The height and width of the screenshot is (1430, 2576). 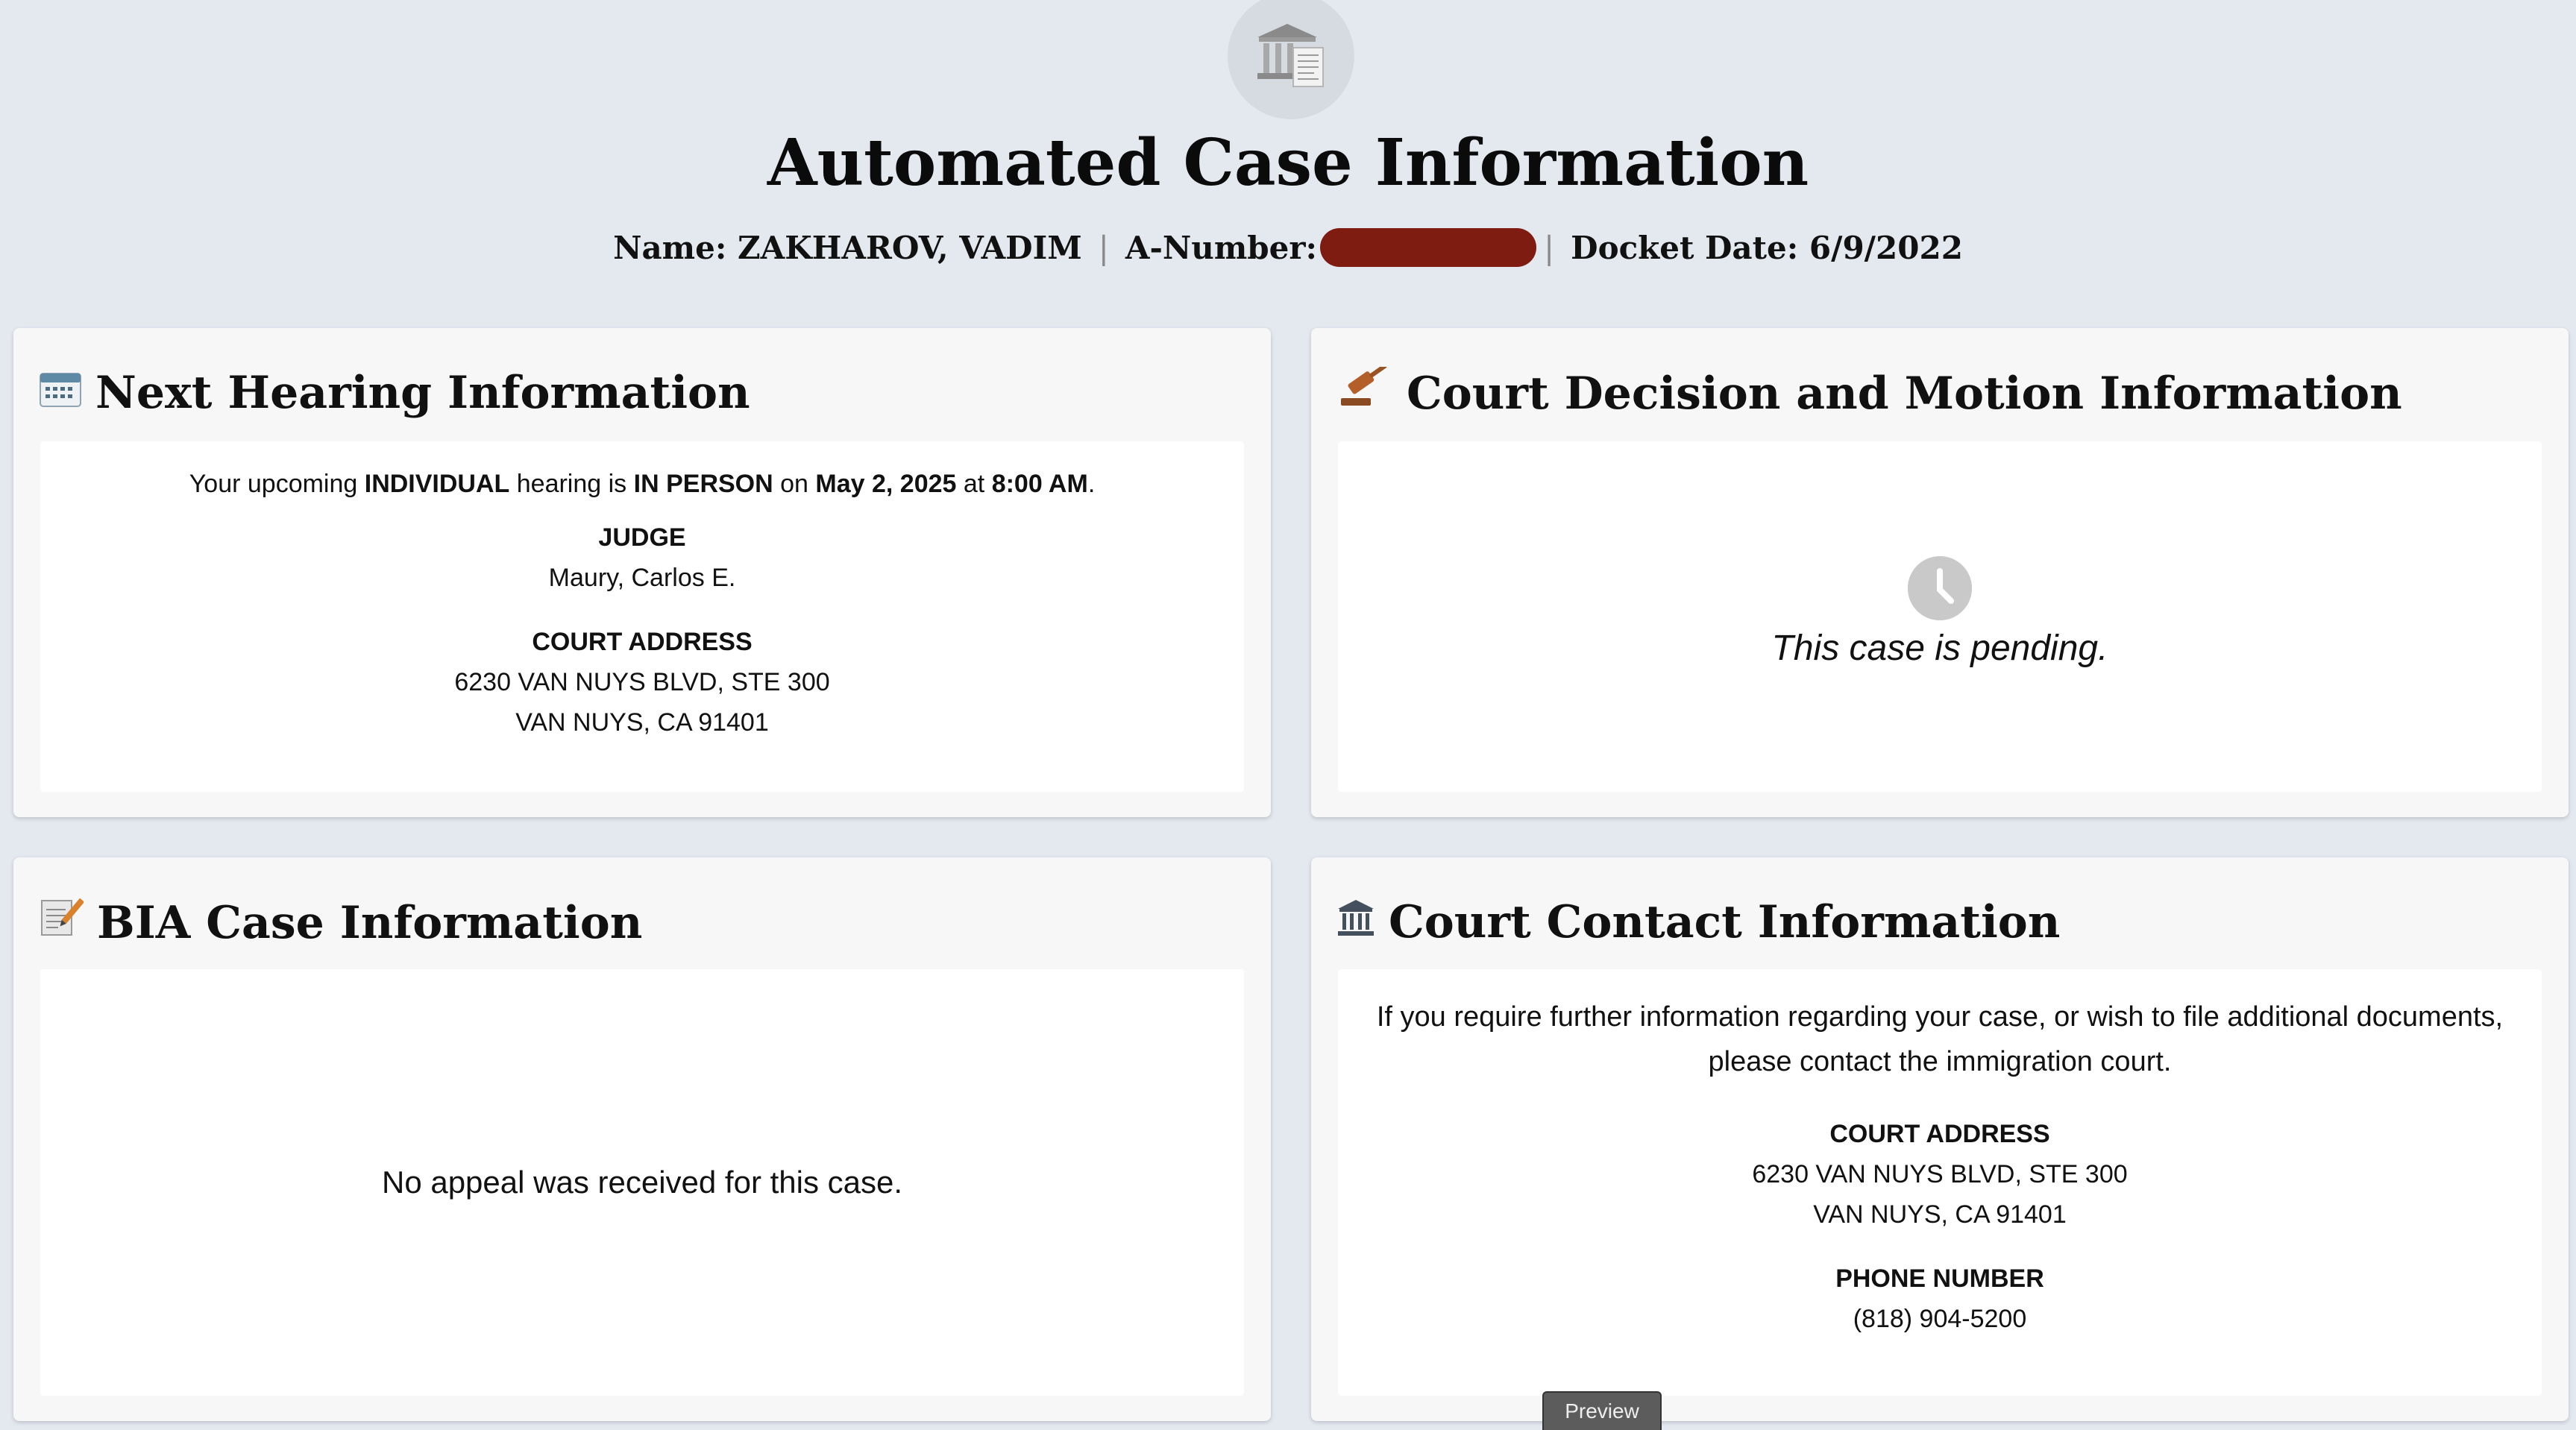 I want to click on judge-label: JUDGE, so click(x=642, y=537).